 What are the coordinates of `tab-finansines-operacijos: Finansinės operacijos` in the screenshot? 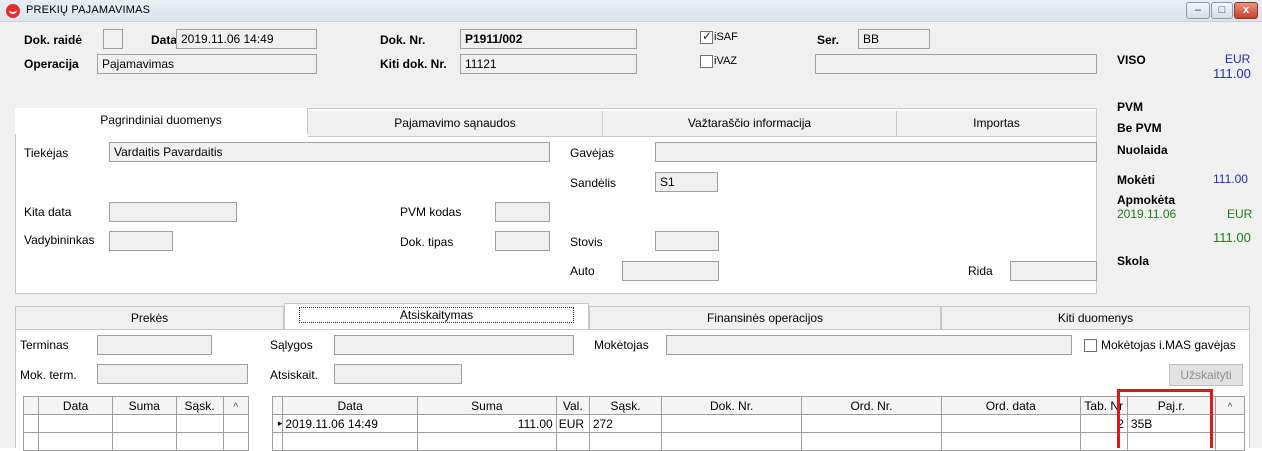 It's located at (765, 318).